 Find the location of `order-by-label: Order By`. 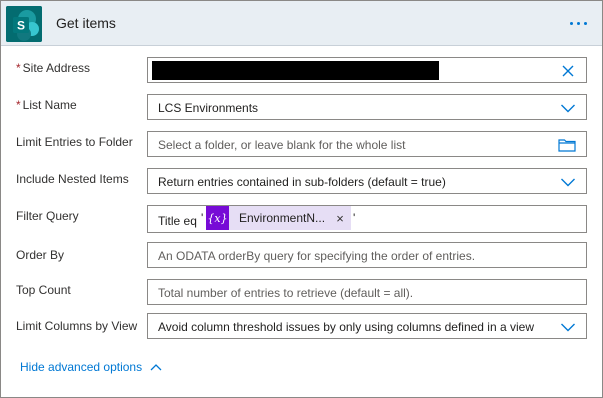

order-by-label: Order By is located at coordinates (40, 255).